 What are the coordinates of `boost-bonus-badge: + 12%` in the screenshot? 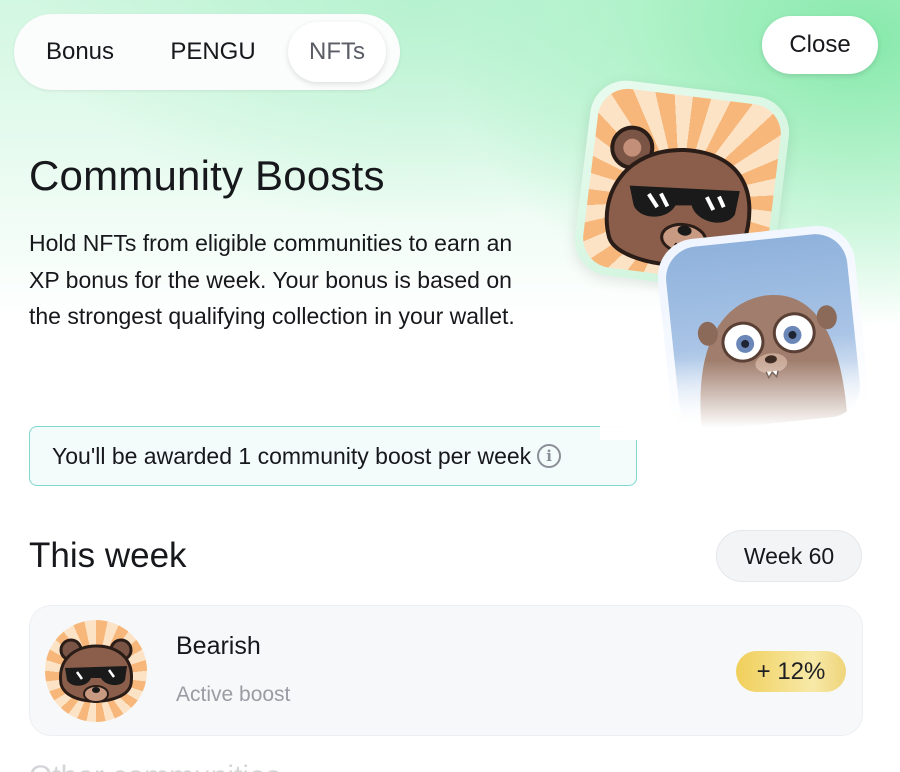 It's located at (791, 671).